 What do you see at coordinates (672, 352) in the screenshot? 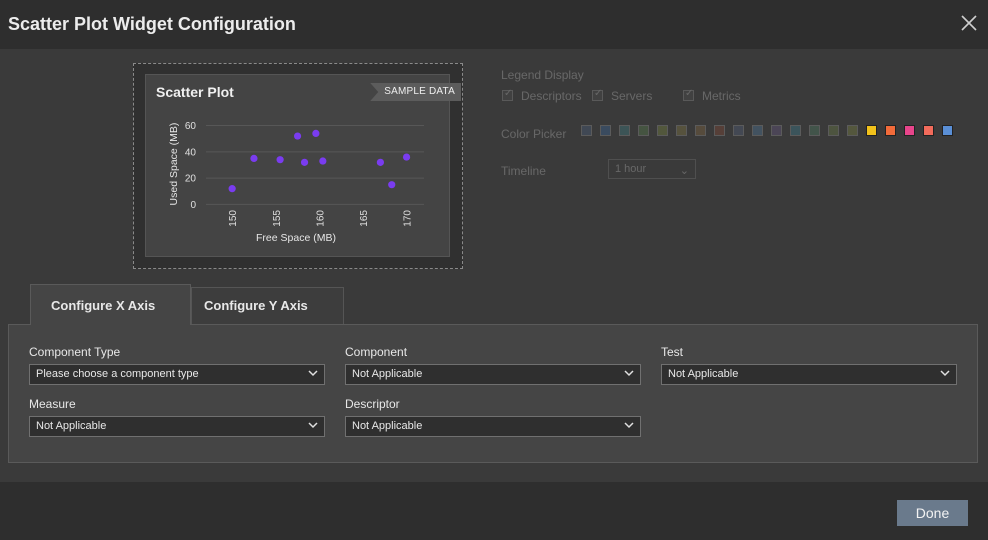
I see `test-label: Test` at bounding box center [672, 352].